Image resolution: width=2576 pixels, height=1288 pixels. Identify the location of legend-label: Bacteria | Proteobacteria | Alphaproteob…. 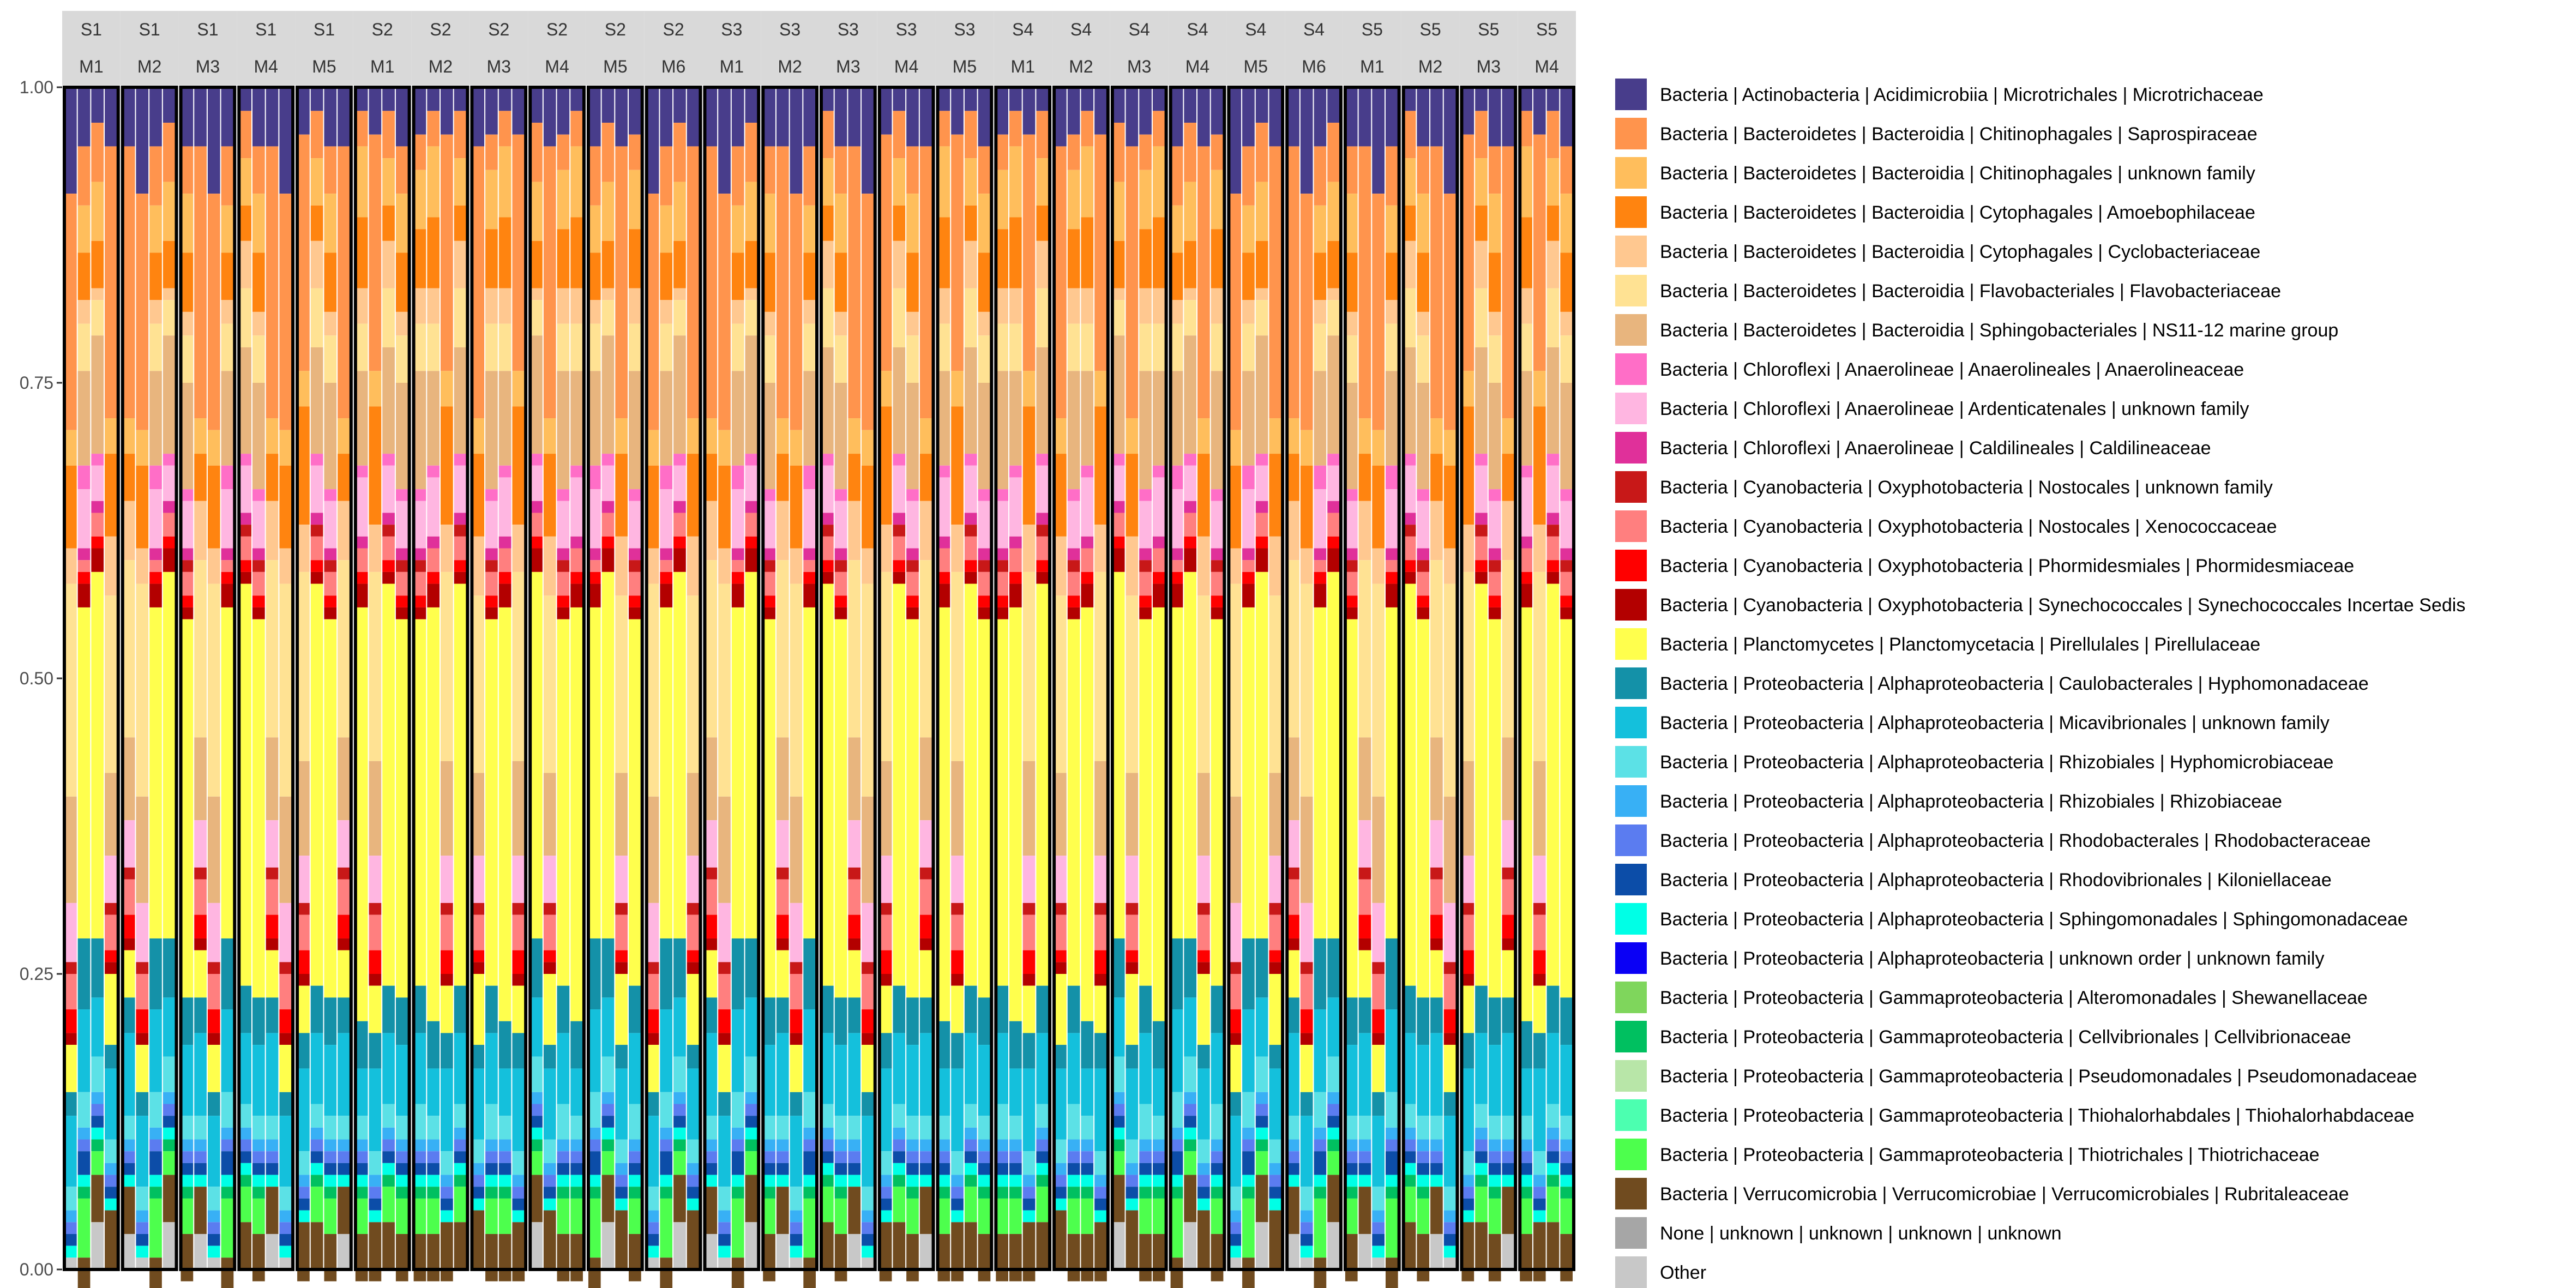
(1971, 801).